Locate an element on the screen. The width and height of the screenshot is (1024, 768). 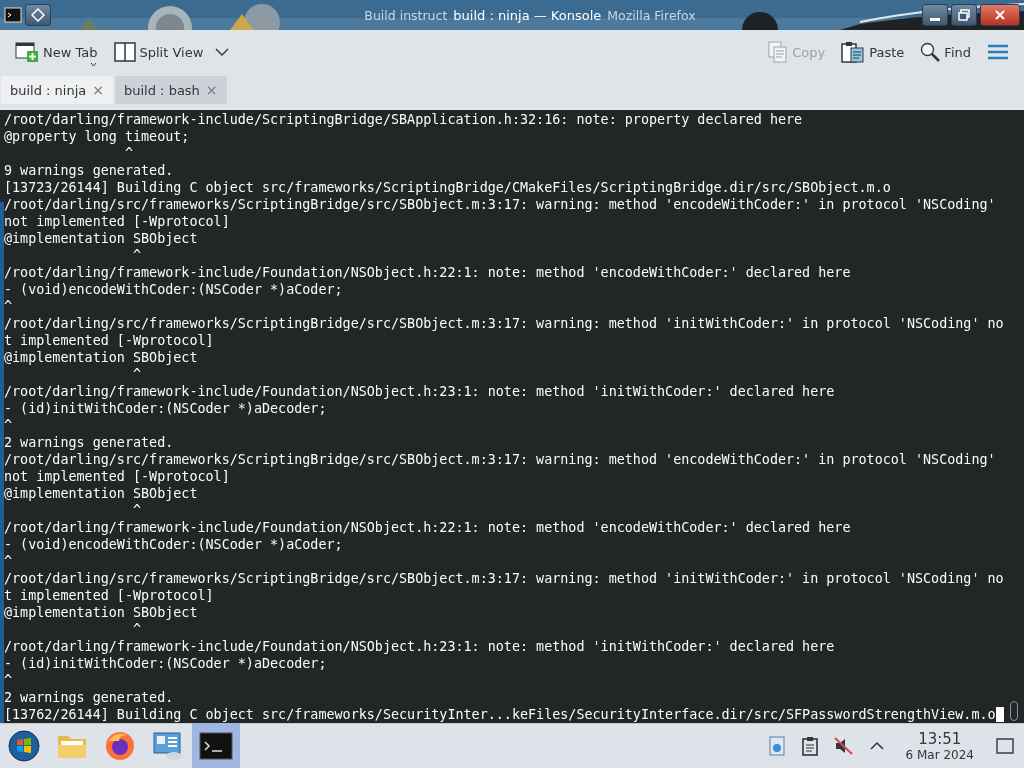
search-icon is located at coordinates (930, 52).